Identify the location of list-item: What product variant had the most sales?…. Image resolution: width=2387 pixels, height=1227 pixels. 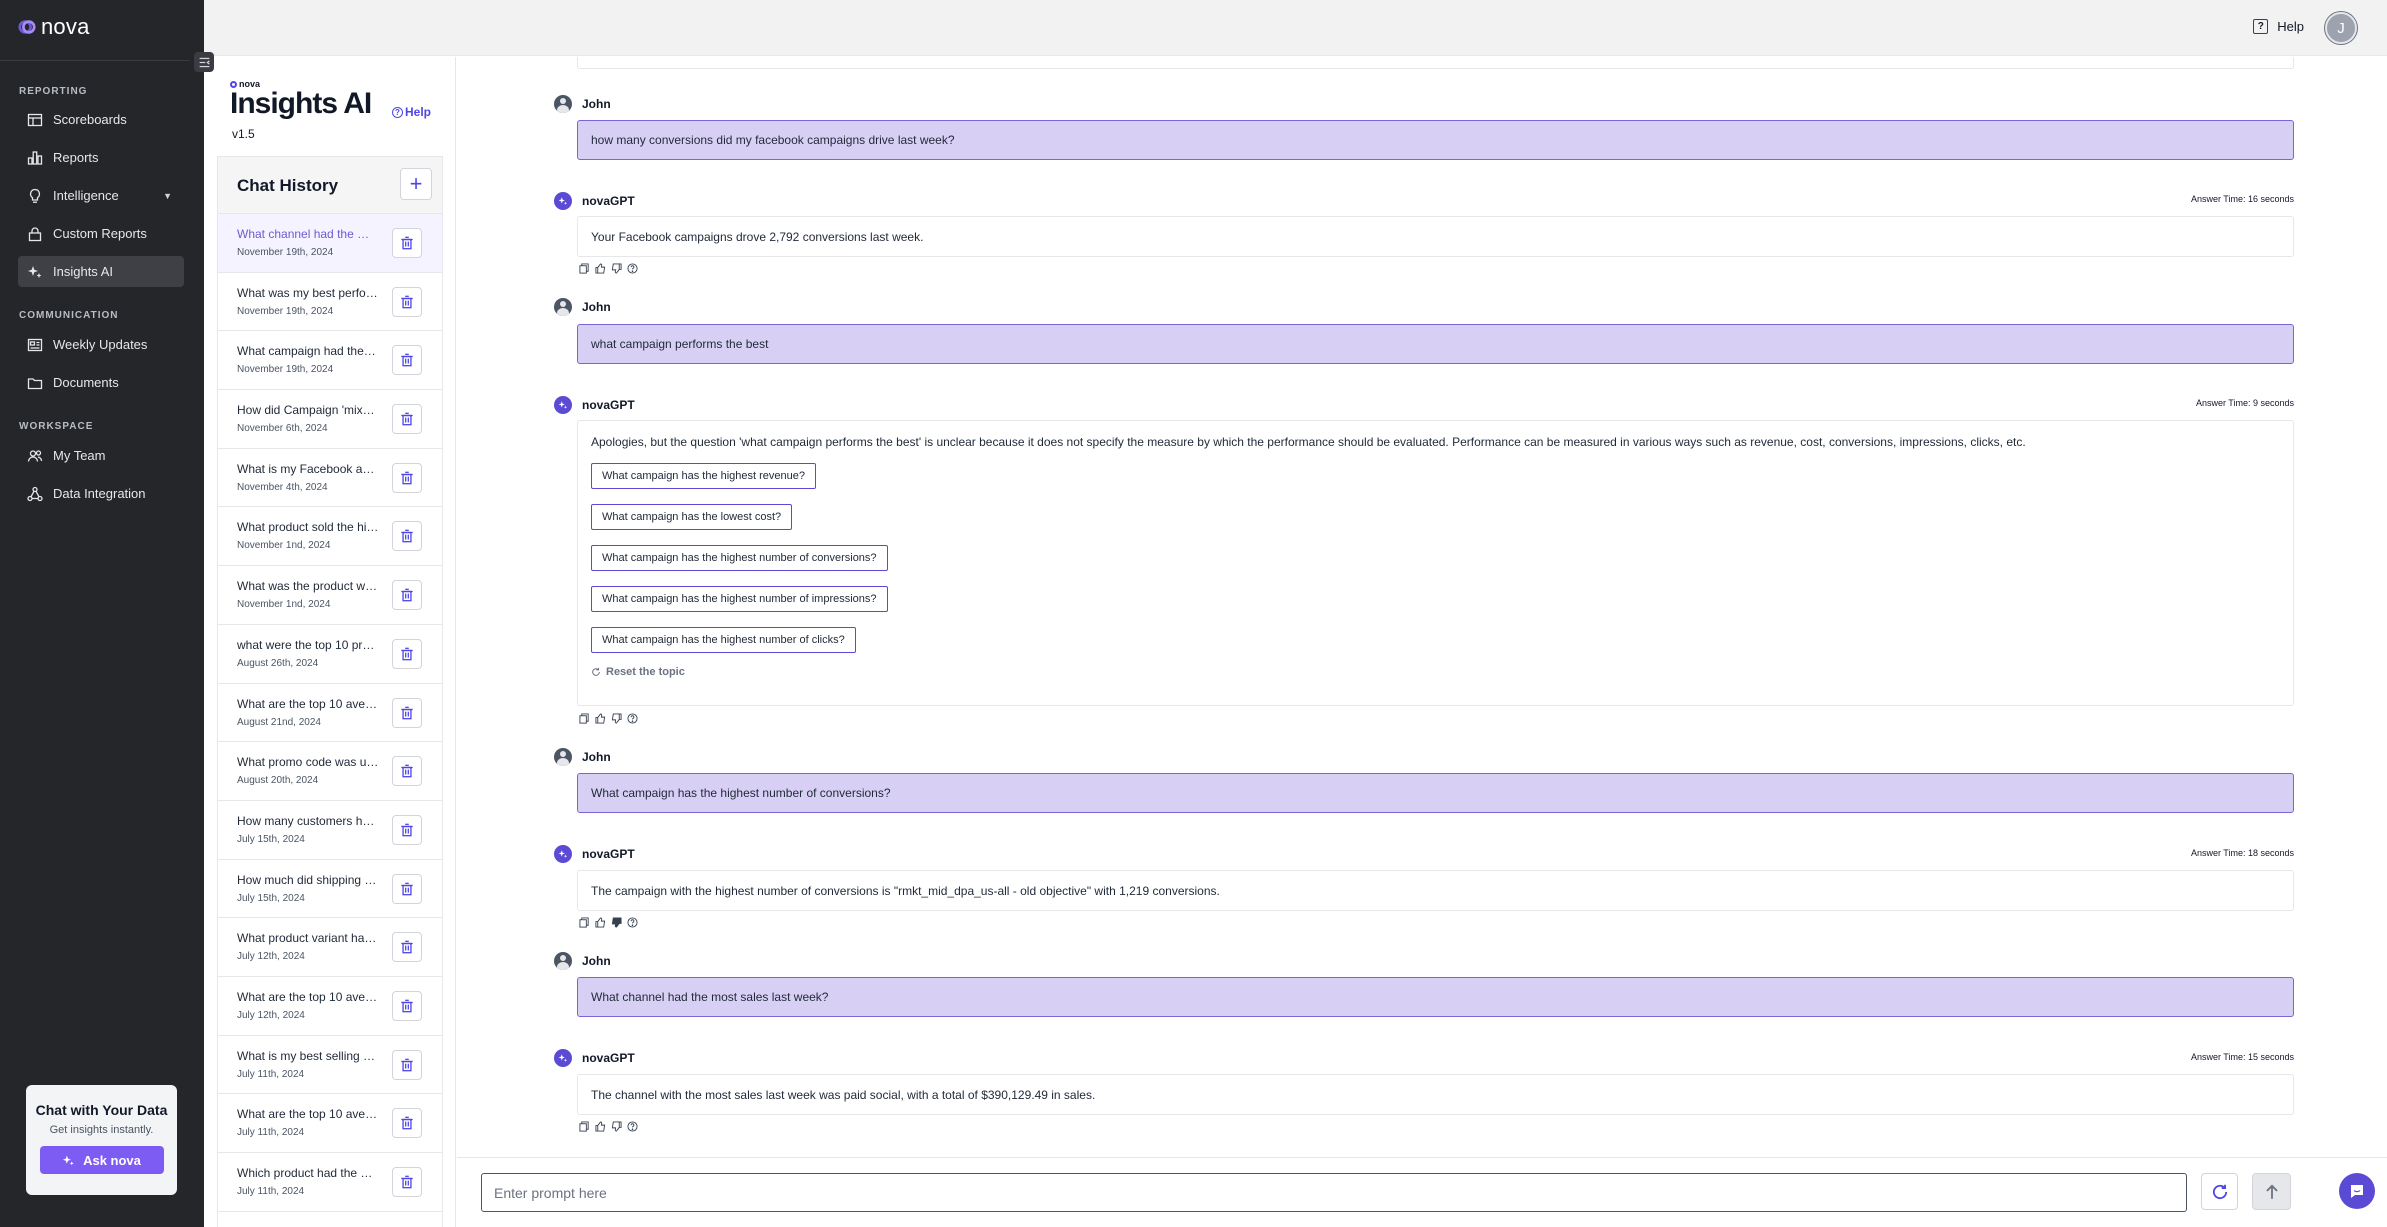
(330, 947).